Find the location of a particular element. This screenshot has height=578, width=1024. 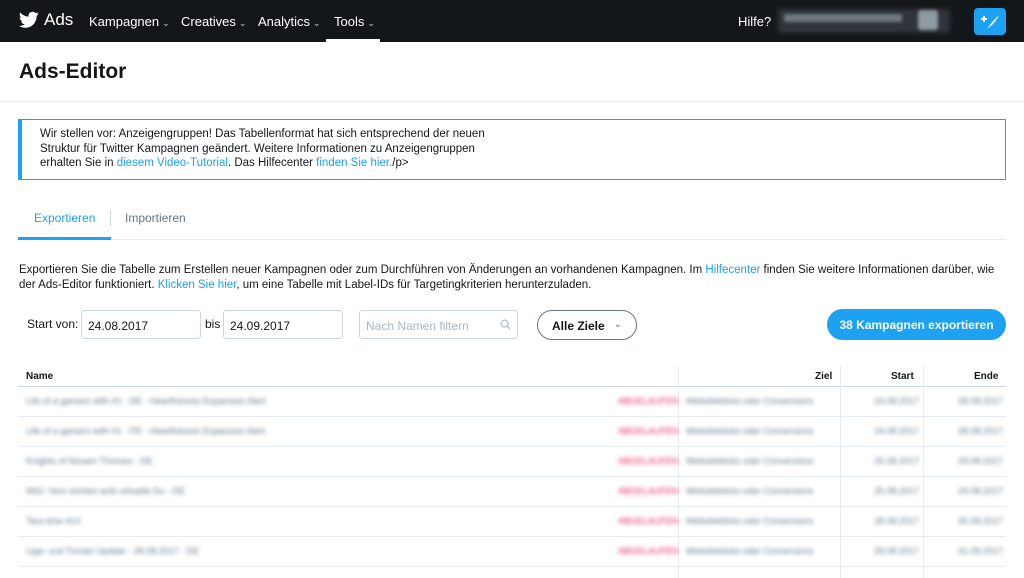

name-filter-input: Nach Namen filtern is located at coordinates (438, 324).